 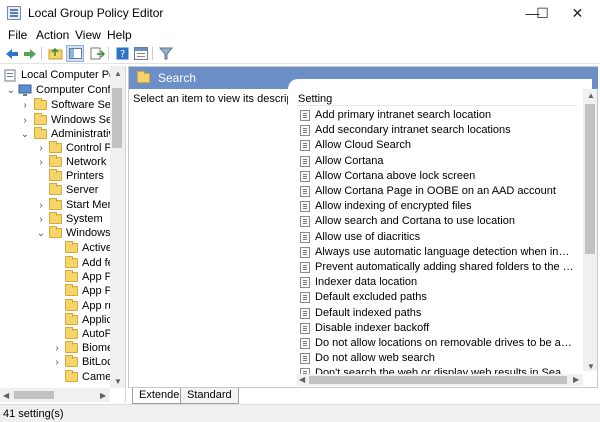 I want to click on show-hide-tree-icon, so click(x=75, y=53).